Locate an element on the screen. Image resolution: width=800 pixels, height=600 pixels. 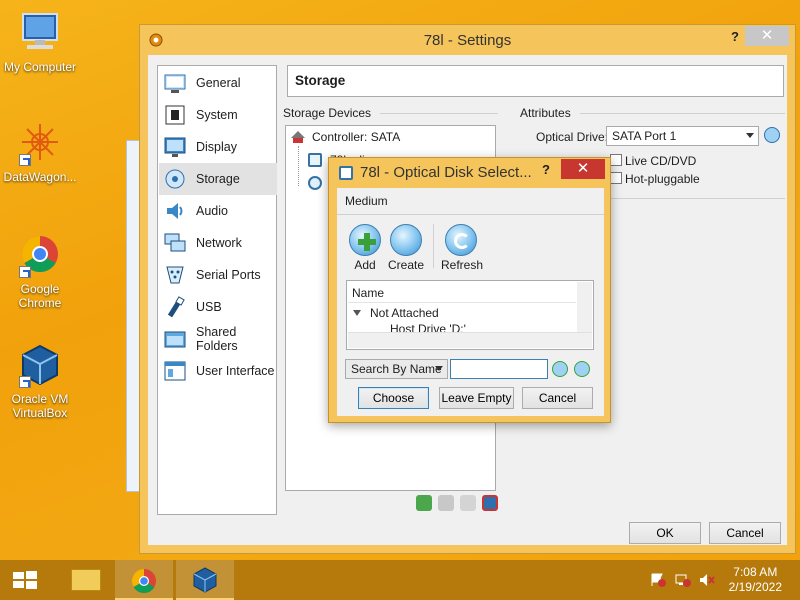
taskbar: 7:08 AM 2/19/2022 is located at coordinates (400, 580).